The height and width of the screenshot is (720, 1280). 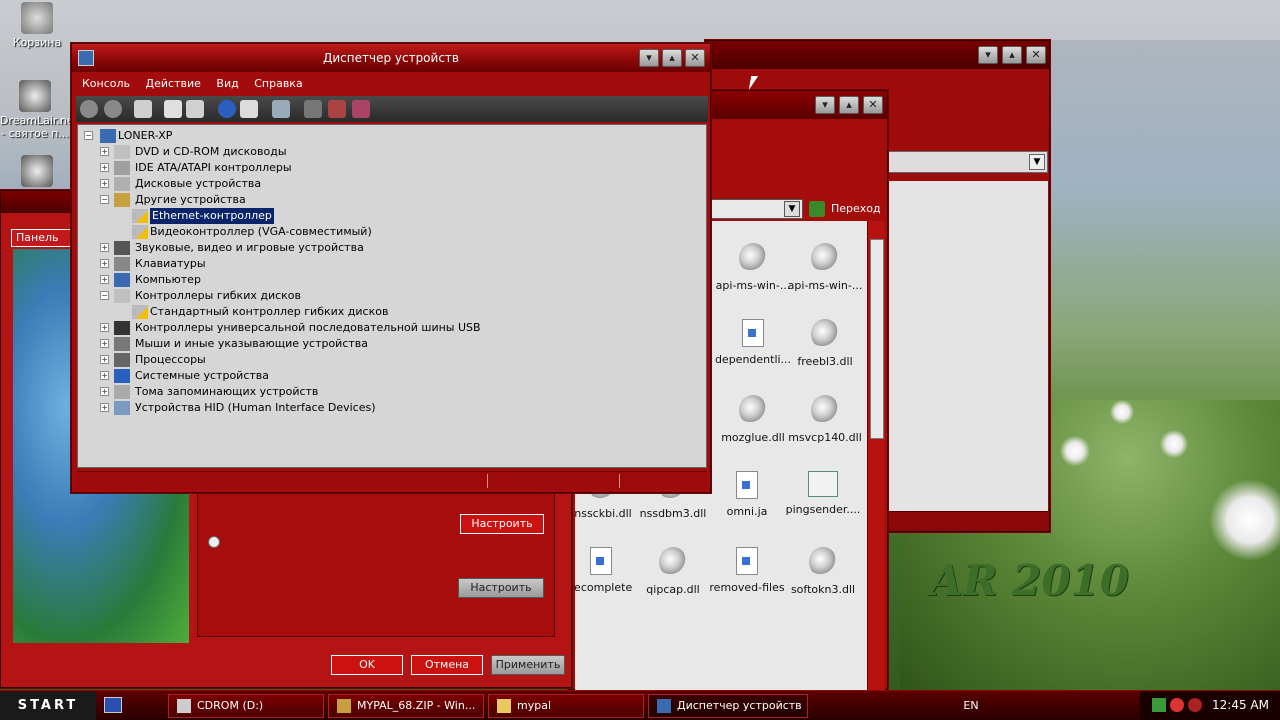 I want to click on security-icon, so click(x=1195, y=705).